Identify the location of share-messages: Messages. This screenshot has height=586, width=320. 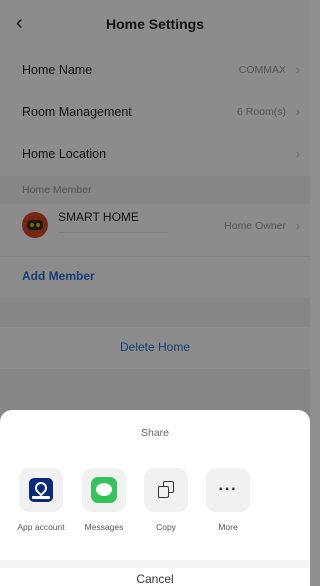
(104, 500).